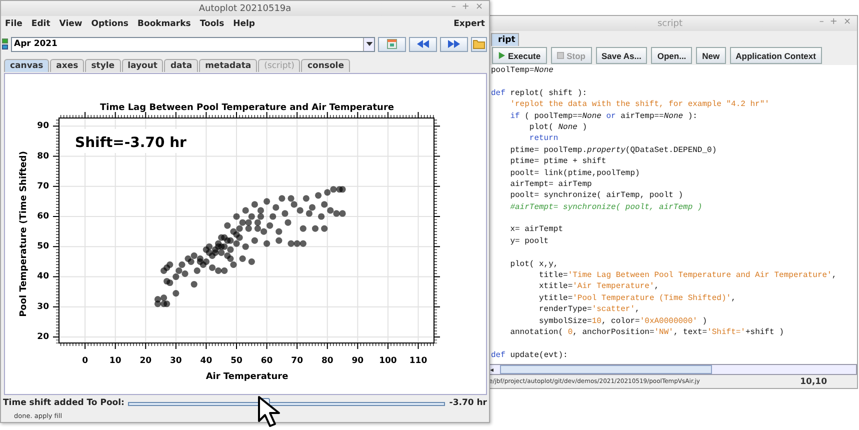 This screenshot has height=430, width=859. I want to click on menu-item: Bookmarks, so click(164, 24).